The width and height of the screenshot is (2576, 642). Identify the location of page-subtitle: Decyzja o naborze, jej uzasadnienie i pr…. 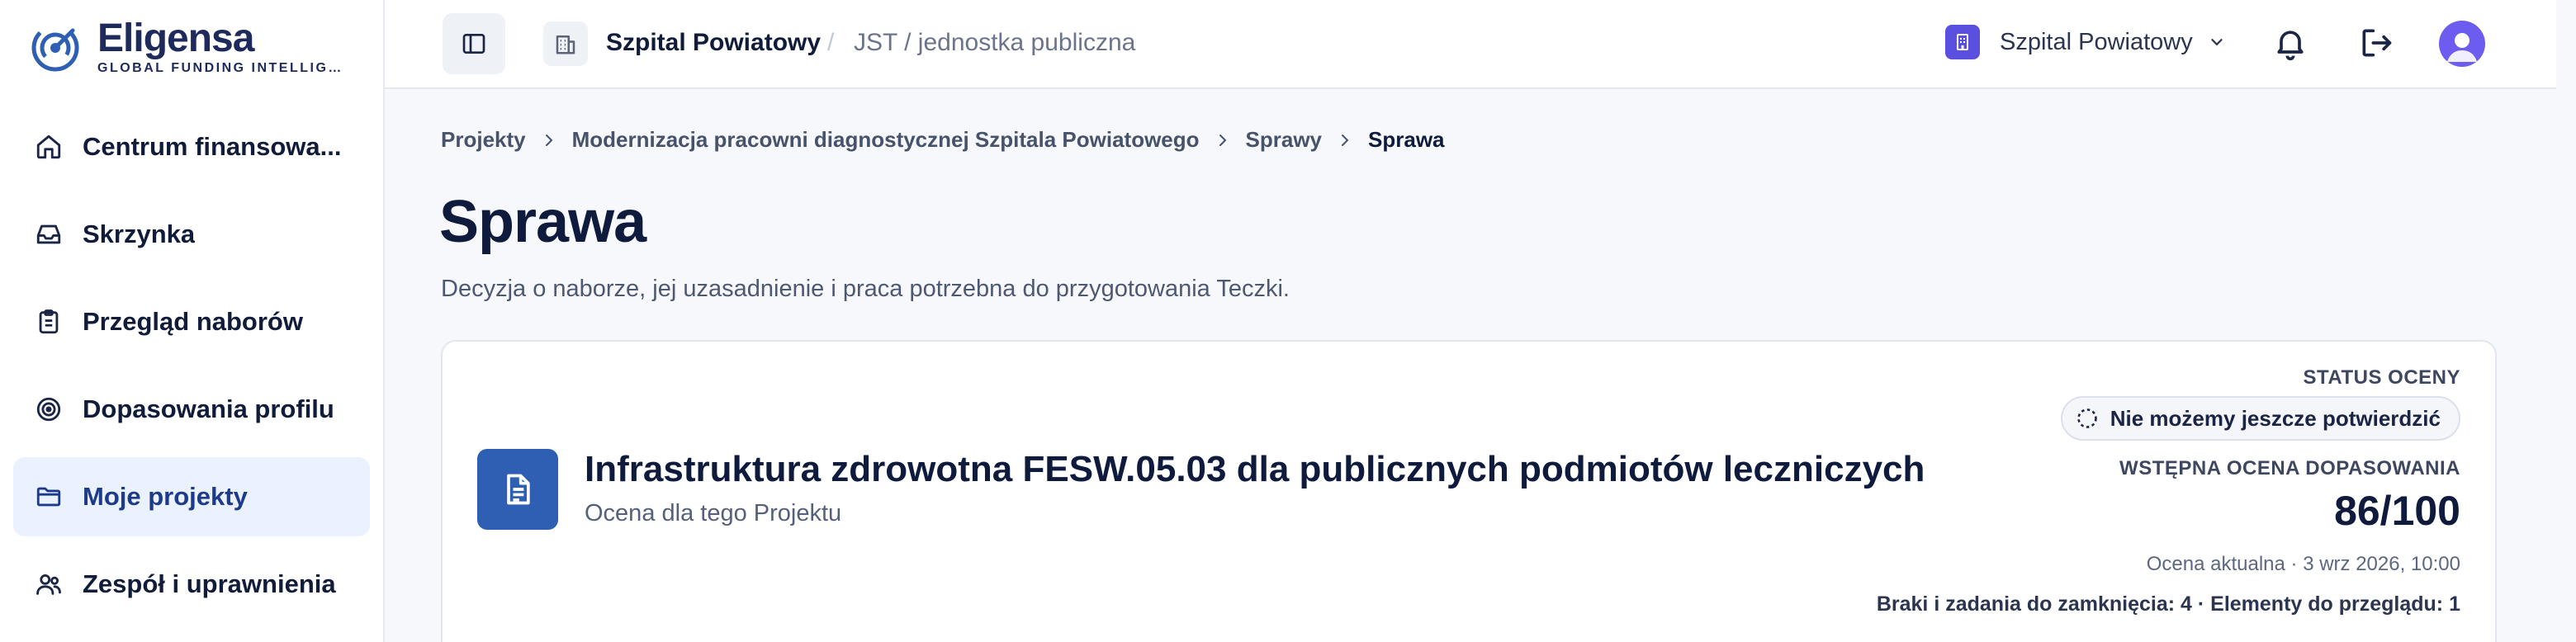
(865, 289).